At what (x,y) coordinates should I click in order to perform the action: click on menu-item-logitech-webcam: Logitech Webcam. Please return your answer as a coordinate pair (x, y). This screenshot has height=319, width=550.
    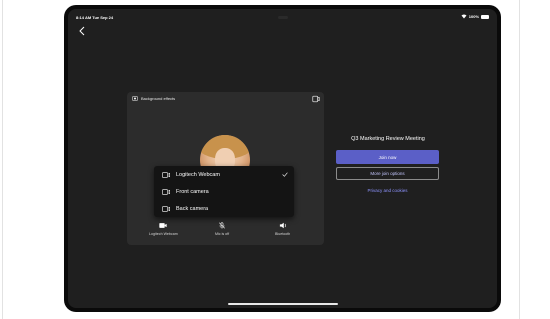
    Looking at the image, I should click on (224, 174).